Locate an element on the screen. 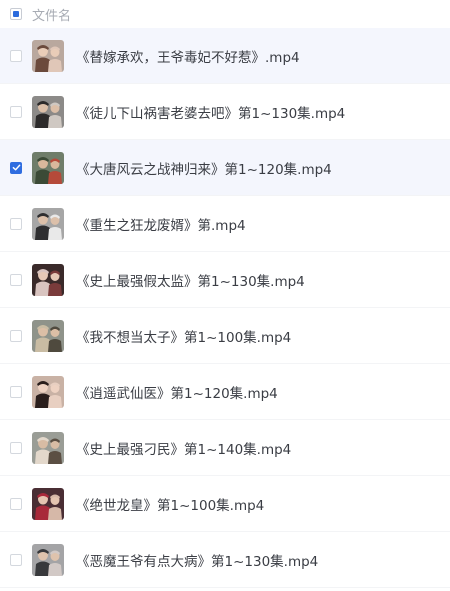 The image size is (450, 591). list-header: 文件名 is located at coordinates (225, 14).